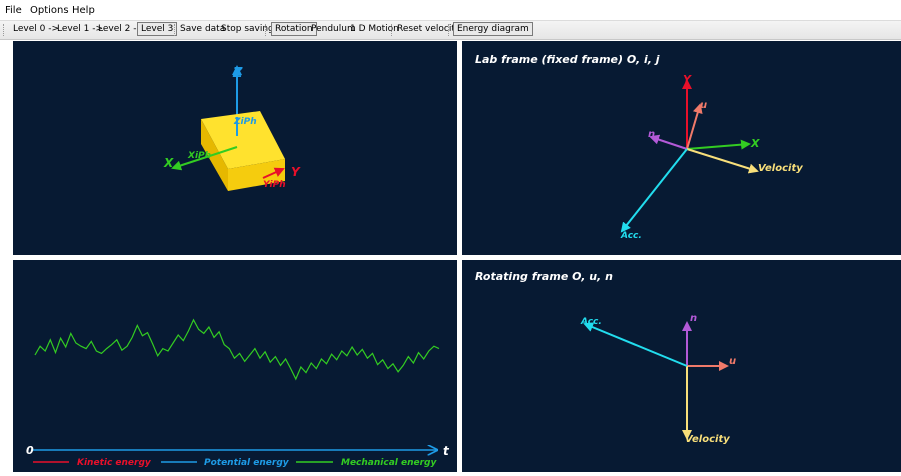 This screenshot has width=901, height=476. What do you see at coordinates (49, 10) in the screenshot?
I see `menu-options: Options` at bounding box center [49, 10].